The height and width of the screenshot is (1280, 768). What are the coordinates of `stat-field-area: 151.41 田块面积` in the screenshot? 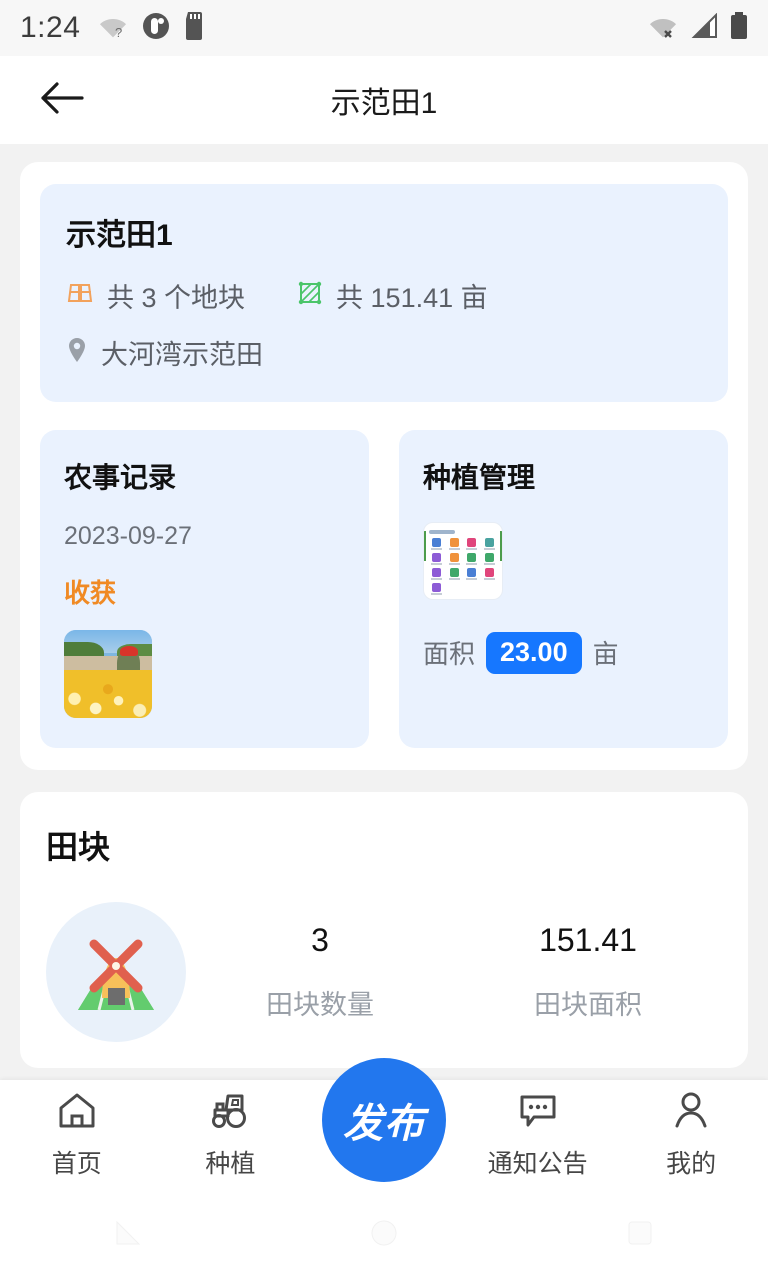 It's located at (588, 972).